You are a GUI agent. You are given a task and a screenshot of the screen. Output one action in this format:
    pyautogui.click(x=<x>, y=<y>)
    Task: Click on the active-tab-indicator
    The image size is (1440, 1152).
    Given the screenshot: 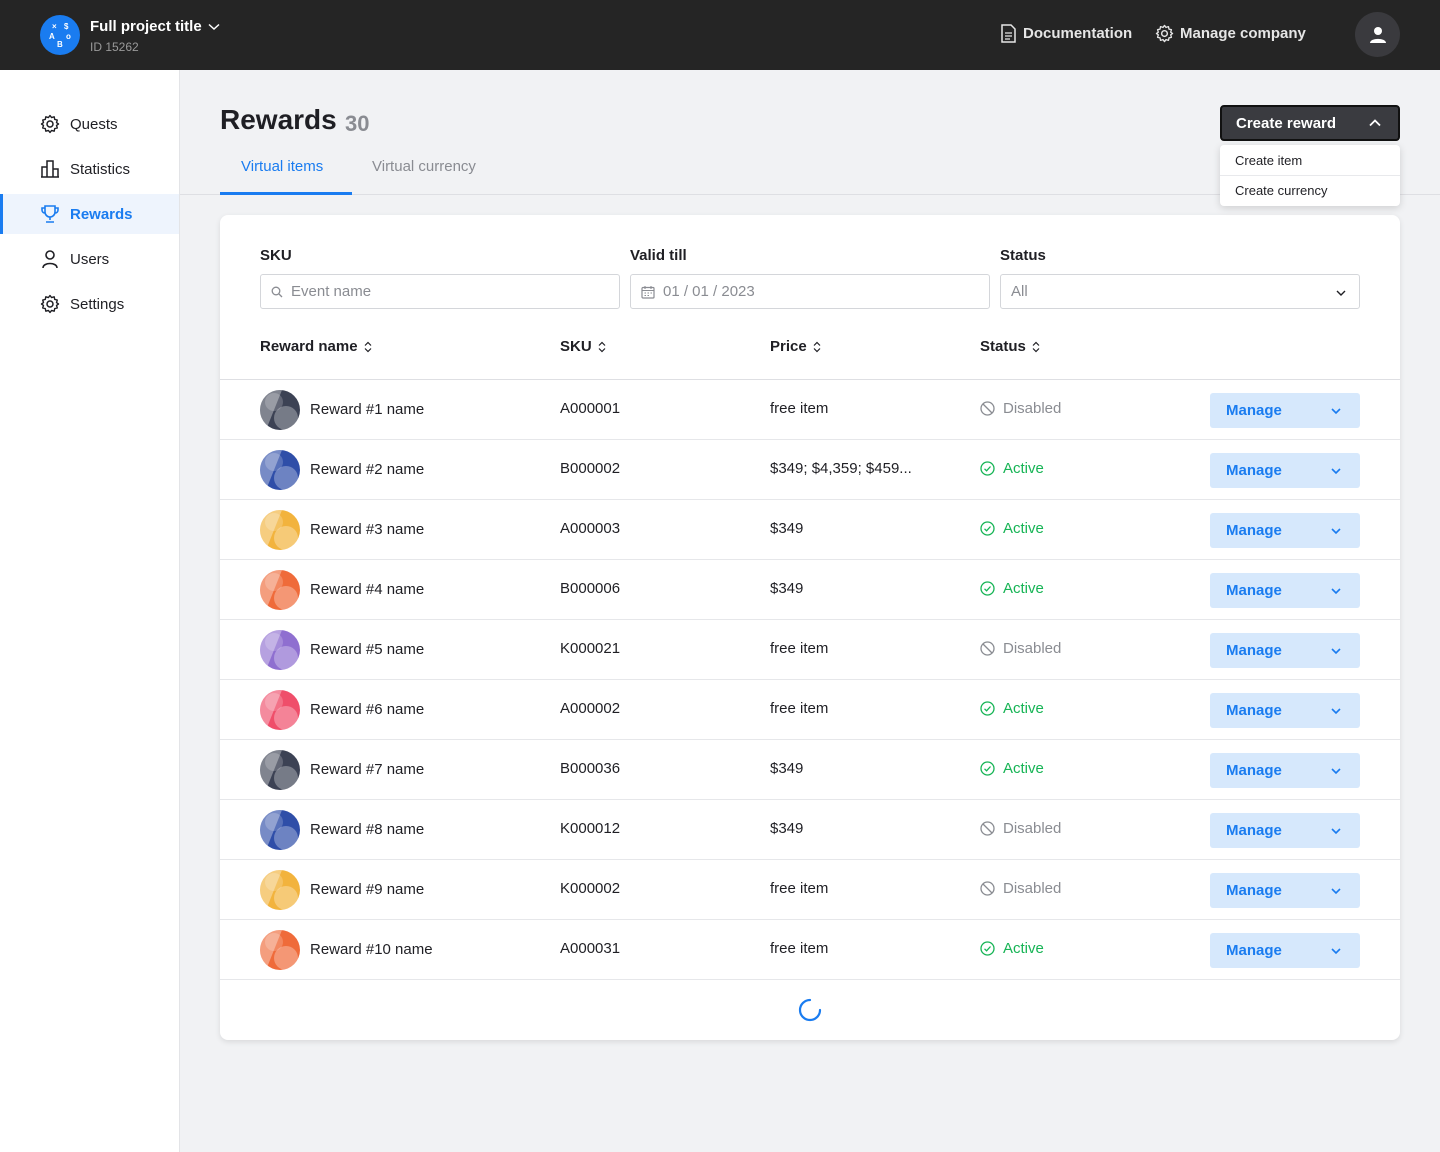 What is the action you would take?
    pyautogui.click(x=286, y=193)
    